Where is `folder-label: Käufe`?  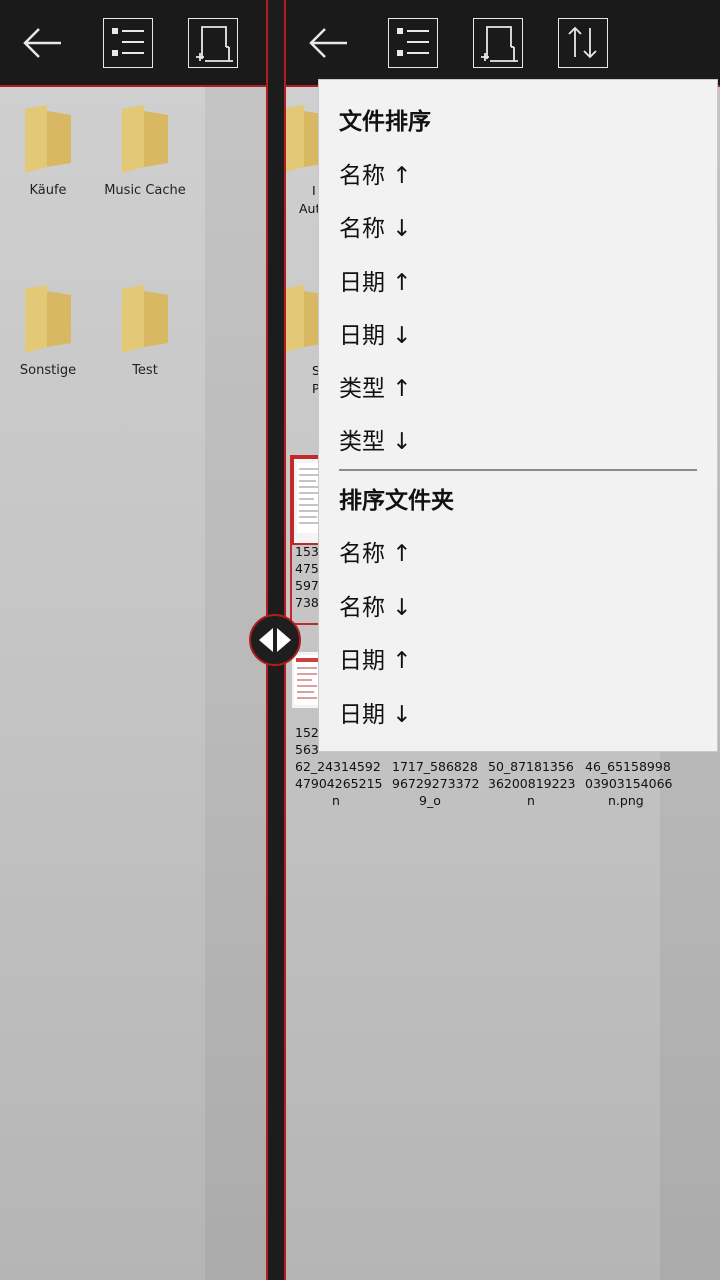 folder-label: Käufe is located at coordinates (48, 190).